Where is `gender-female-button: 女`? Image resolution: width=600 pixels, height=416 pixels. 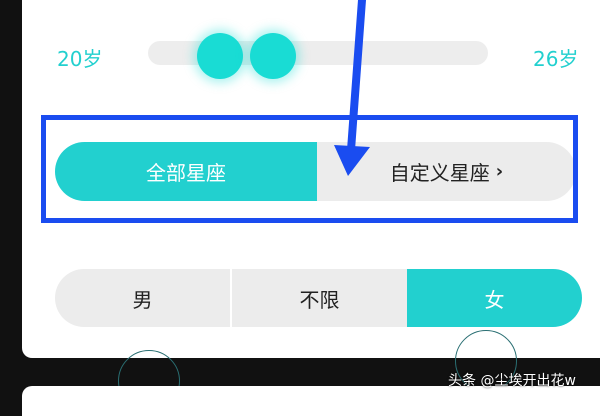
gender-female-button: 女 is located at coordinates (494, 298).